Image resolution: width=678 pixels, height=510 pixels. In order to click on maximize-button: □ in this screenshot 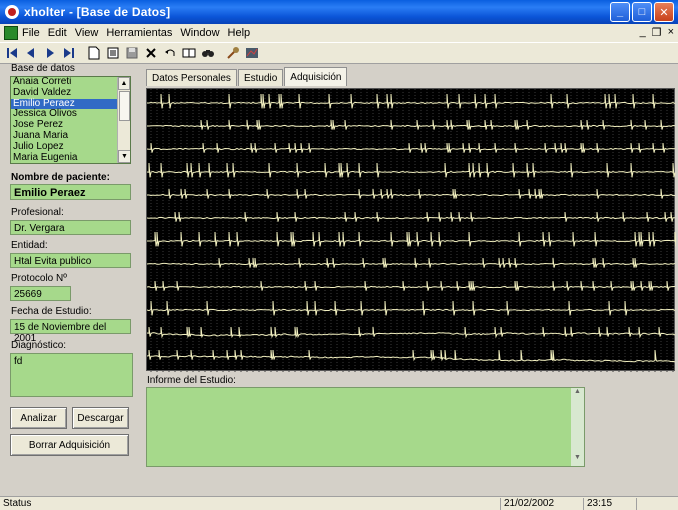, I will do `click(642, 12)`.